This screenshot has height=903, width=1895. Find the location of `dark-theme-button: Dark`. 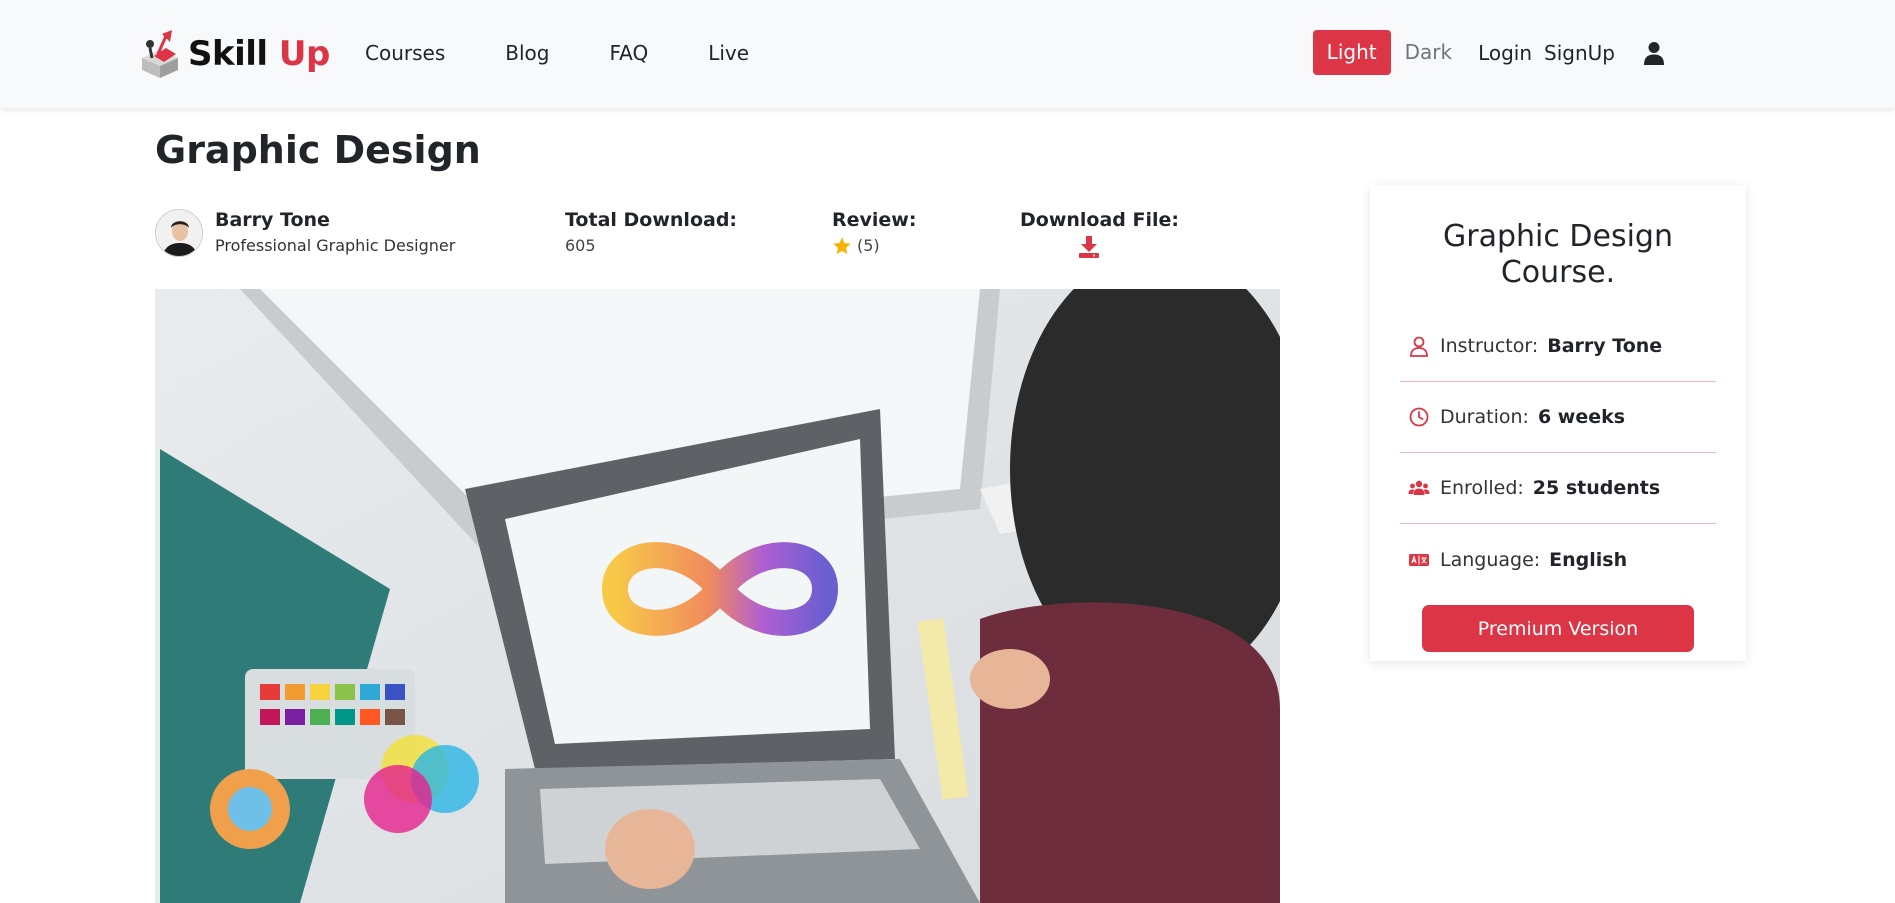

dark-theme-button: Dark is located at coordinates (1428, 52).